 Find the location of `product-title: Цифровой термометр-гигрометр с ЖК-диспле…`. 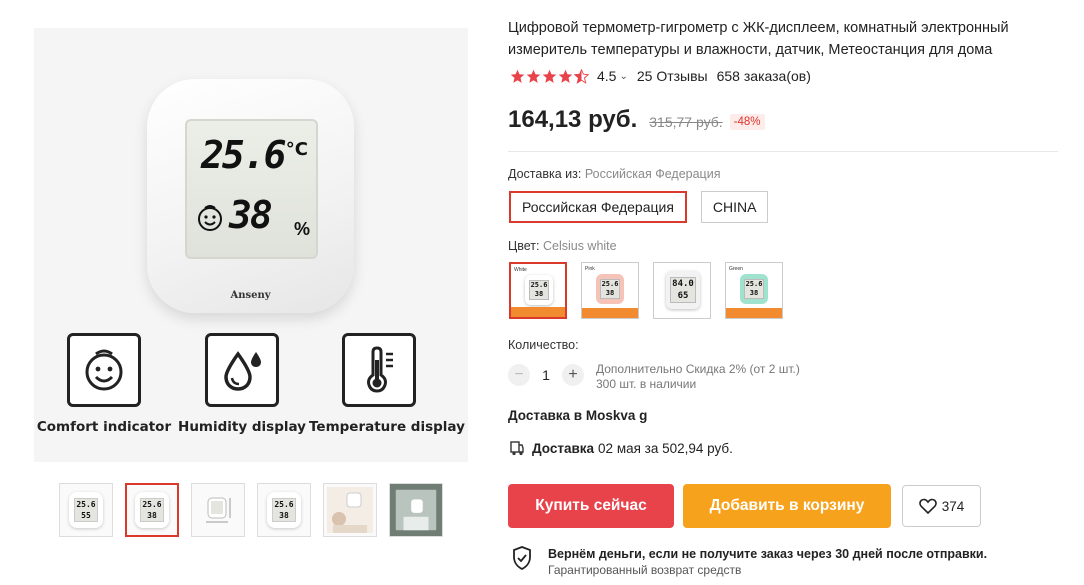

product-title: Цифровой термометр-гигрометр с ЖК-диспле… is located at coordinates (758, 39).